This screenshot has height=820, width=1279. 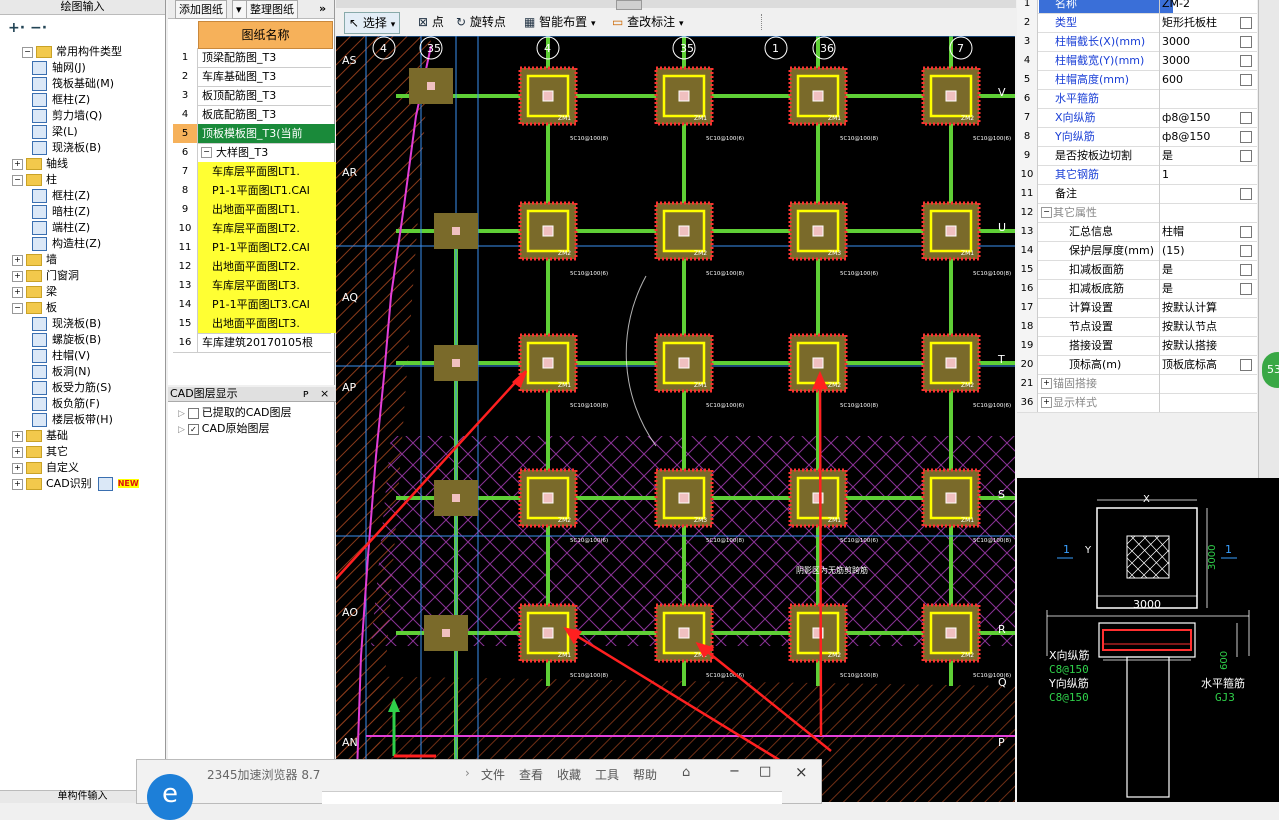 What do you see at coordinates (61, 212) in the screenshot?
I see `tree-item: 暗柱(Z)` at bounding box center [61, 212].